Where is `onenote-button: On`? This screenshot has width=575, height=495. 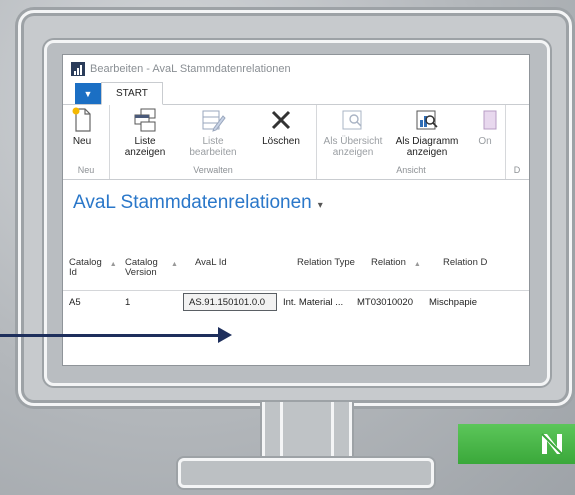 onenote-button: On is located at coordinates (485, 134).